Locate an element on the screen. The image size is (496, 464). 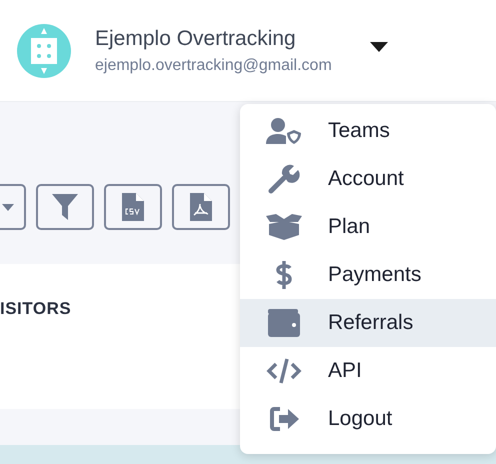
filter-icon is located at coordinates (65, 207).